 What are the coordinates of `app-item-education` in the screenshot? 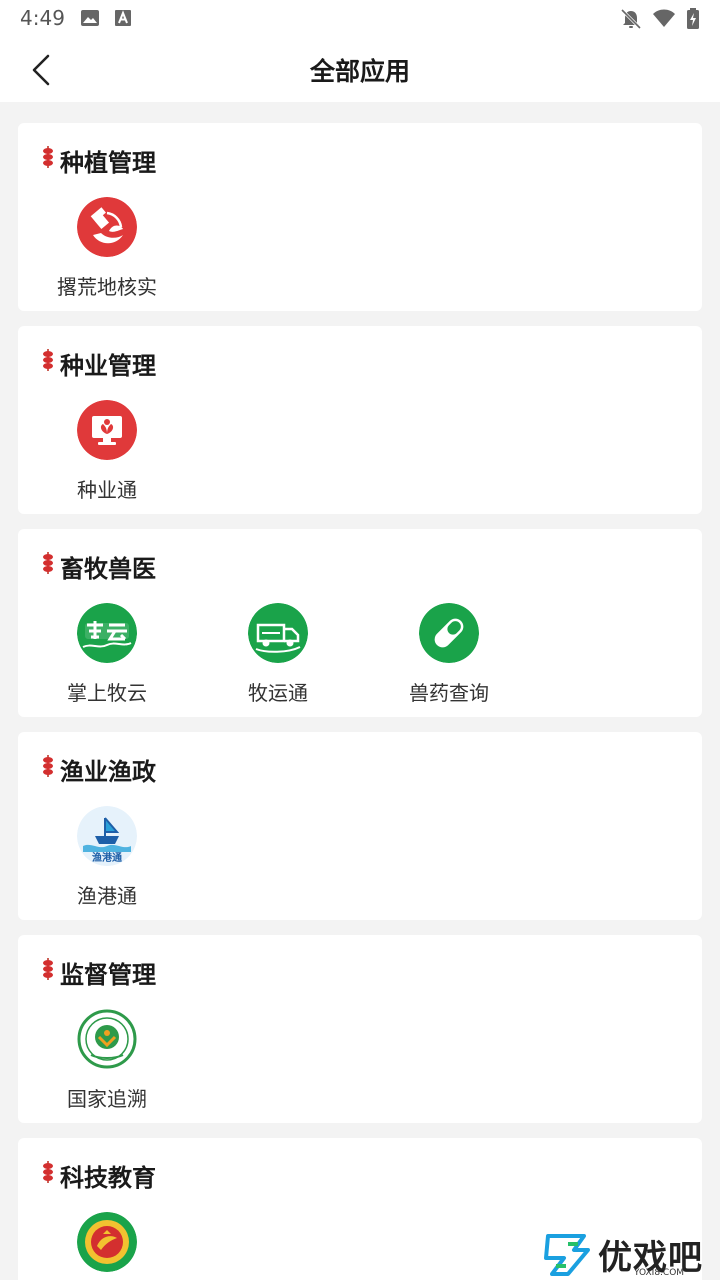 It's located at (107, 1245).